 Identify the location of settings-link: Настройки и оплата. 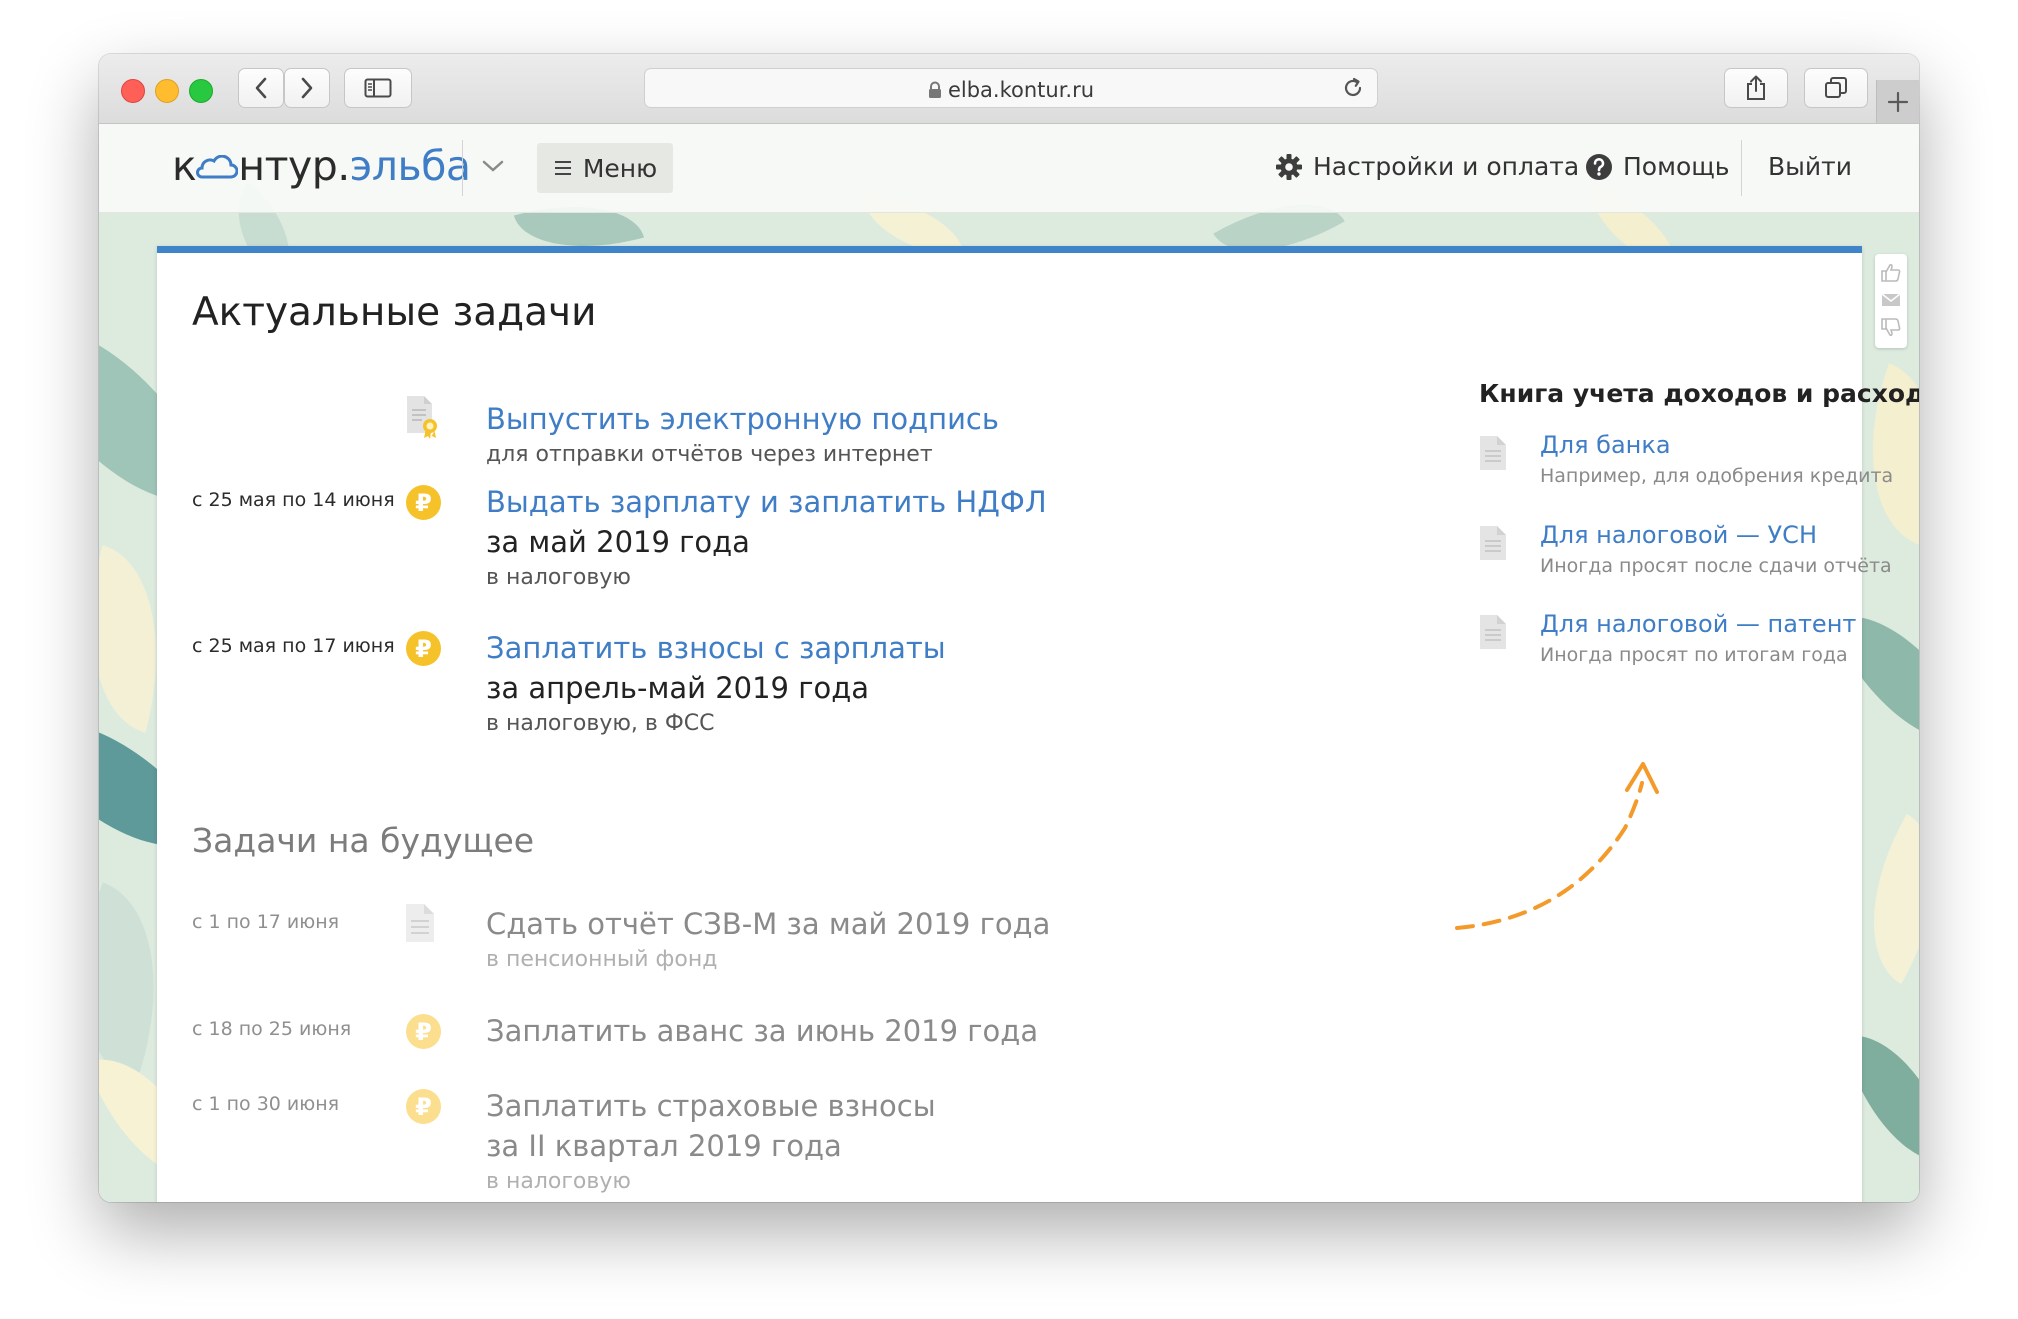
(1427, 166).